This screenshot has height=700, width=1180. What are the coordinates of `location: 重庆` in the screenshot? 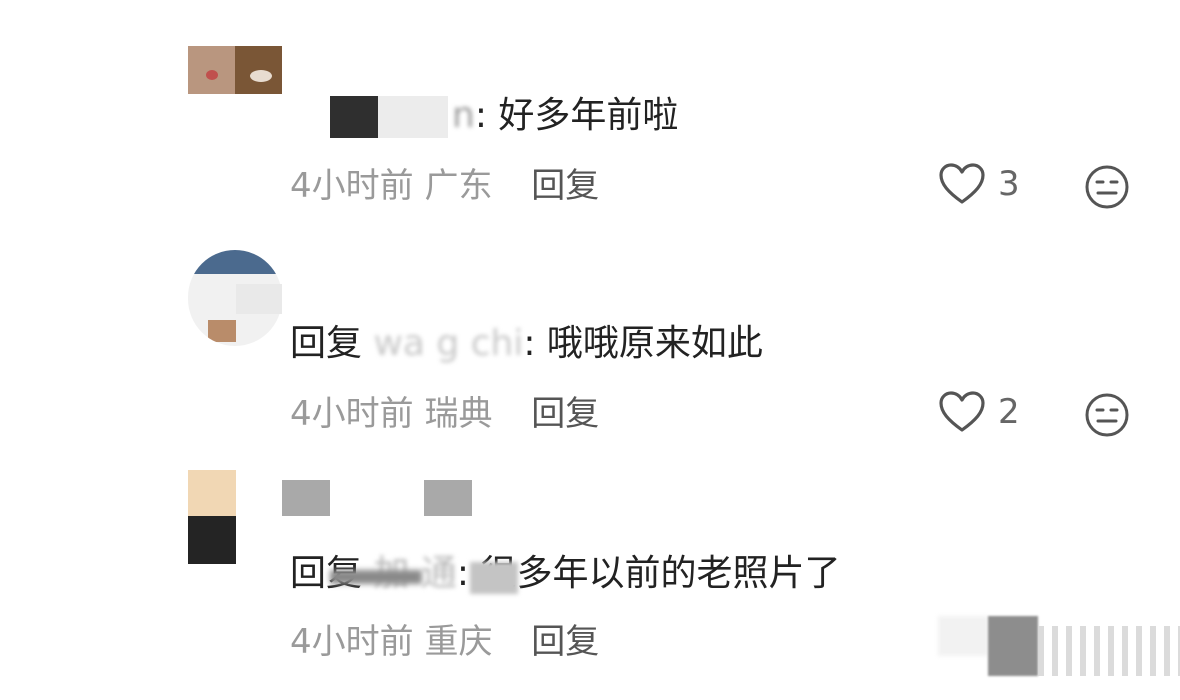 It's located at (458, 642).